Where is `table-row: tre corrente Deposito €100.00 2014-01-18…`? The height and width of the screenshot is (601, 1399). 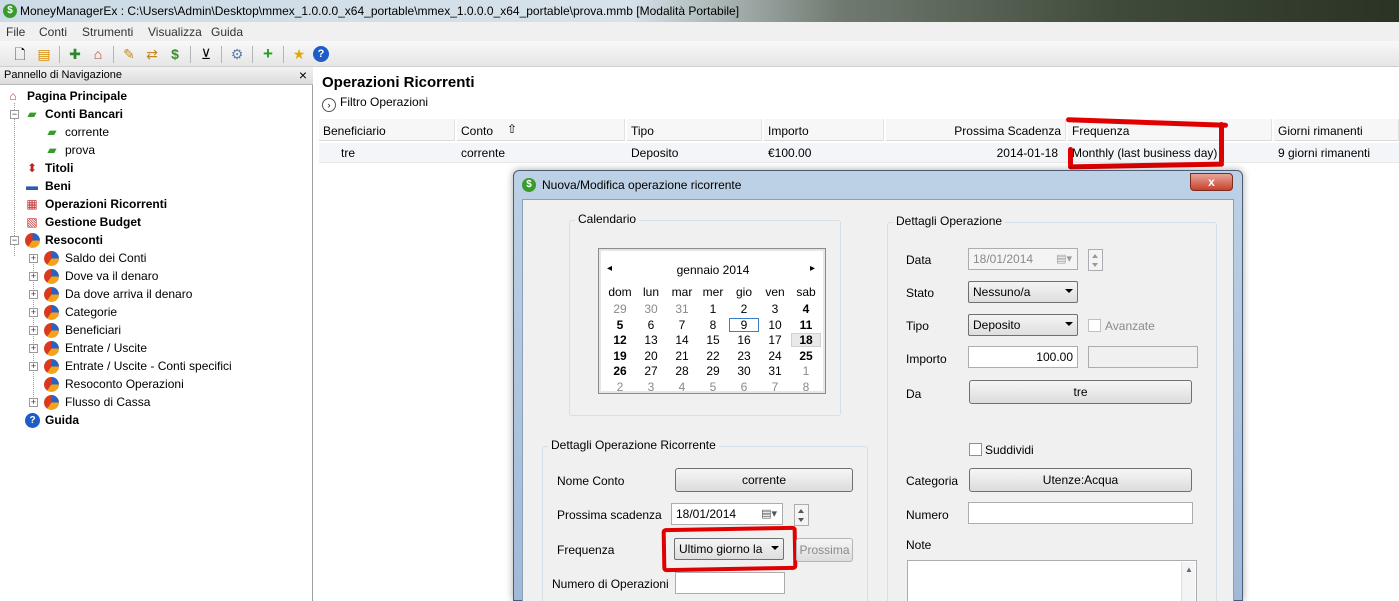 table-row: tre corrente Deposito €100.00 2014-01-18… is located at coordinates (859, 153).